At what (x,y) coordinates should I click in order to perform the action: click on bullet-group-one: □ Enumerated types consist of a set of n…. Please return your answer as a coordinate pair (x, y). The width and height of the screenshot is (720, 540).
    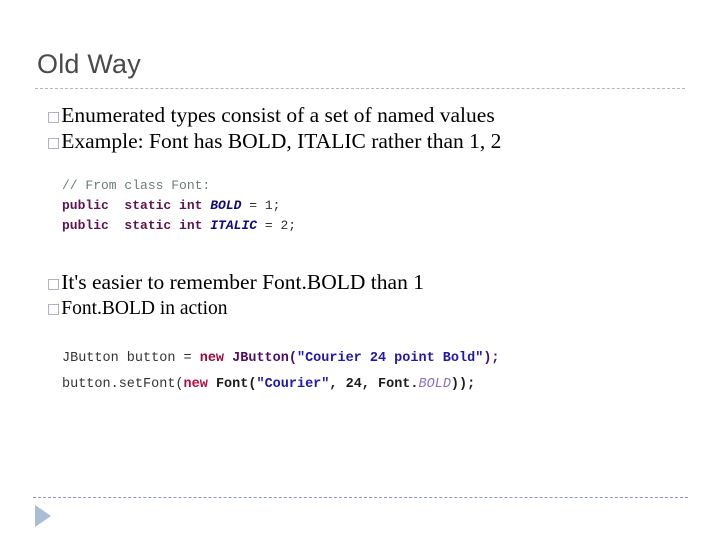
    Looking at the image, I should click on (274, 128).